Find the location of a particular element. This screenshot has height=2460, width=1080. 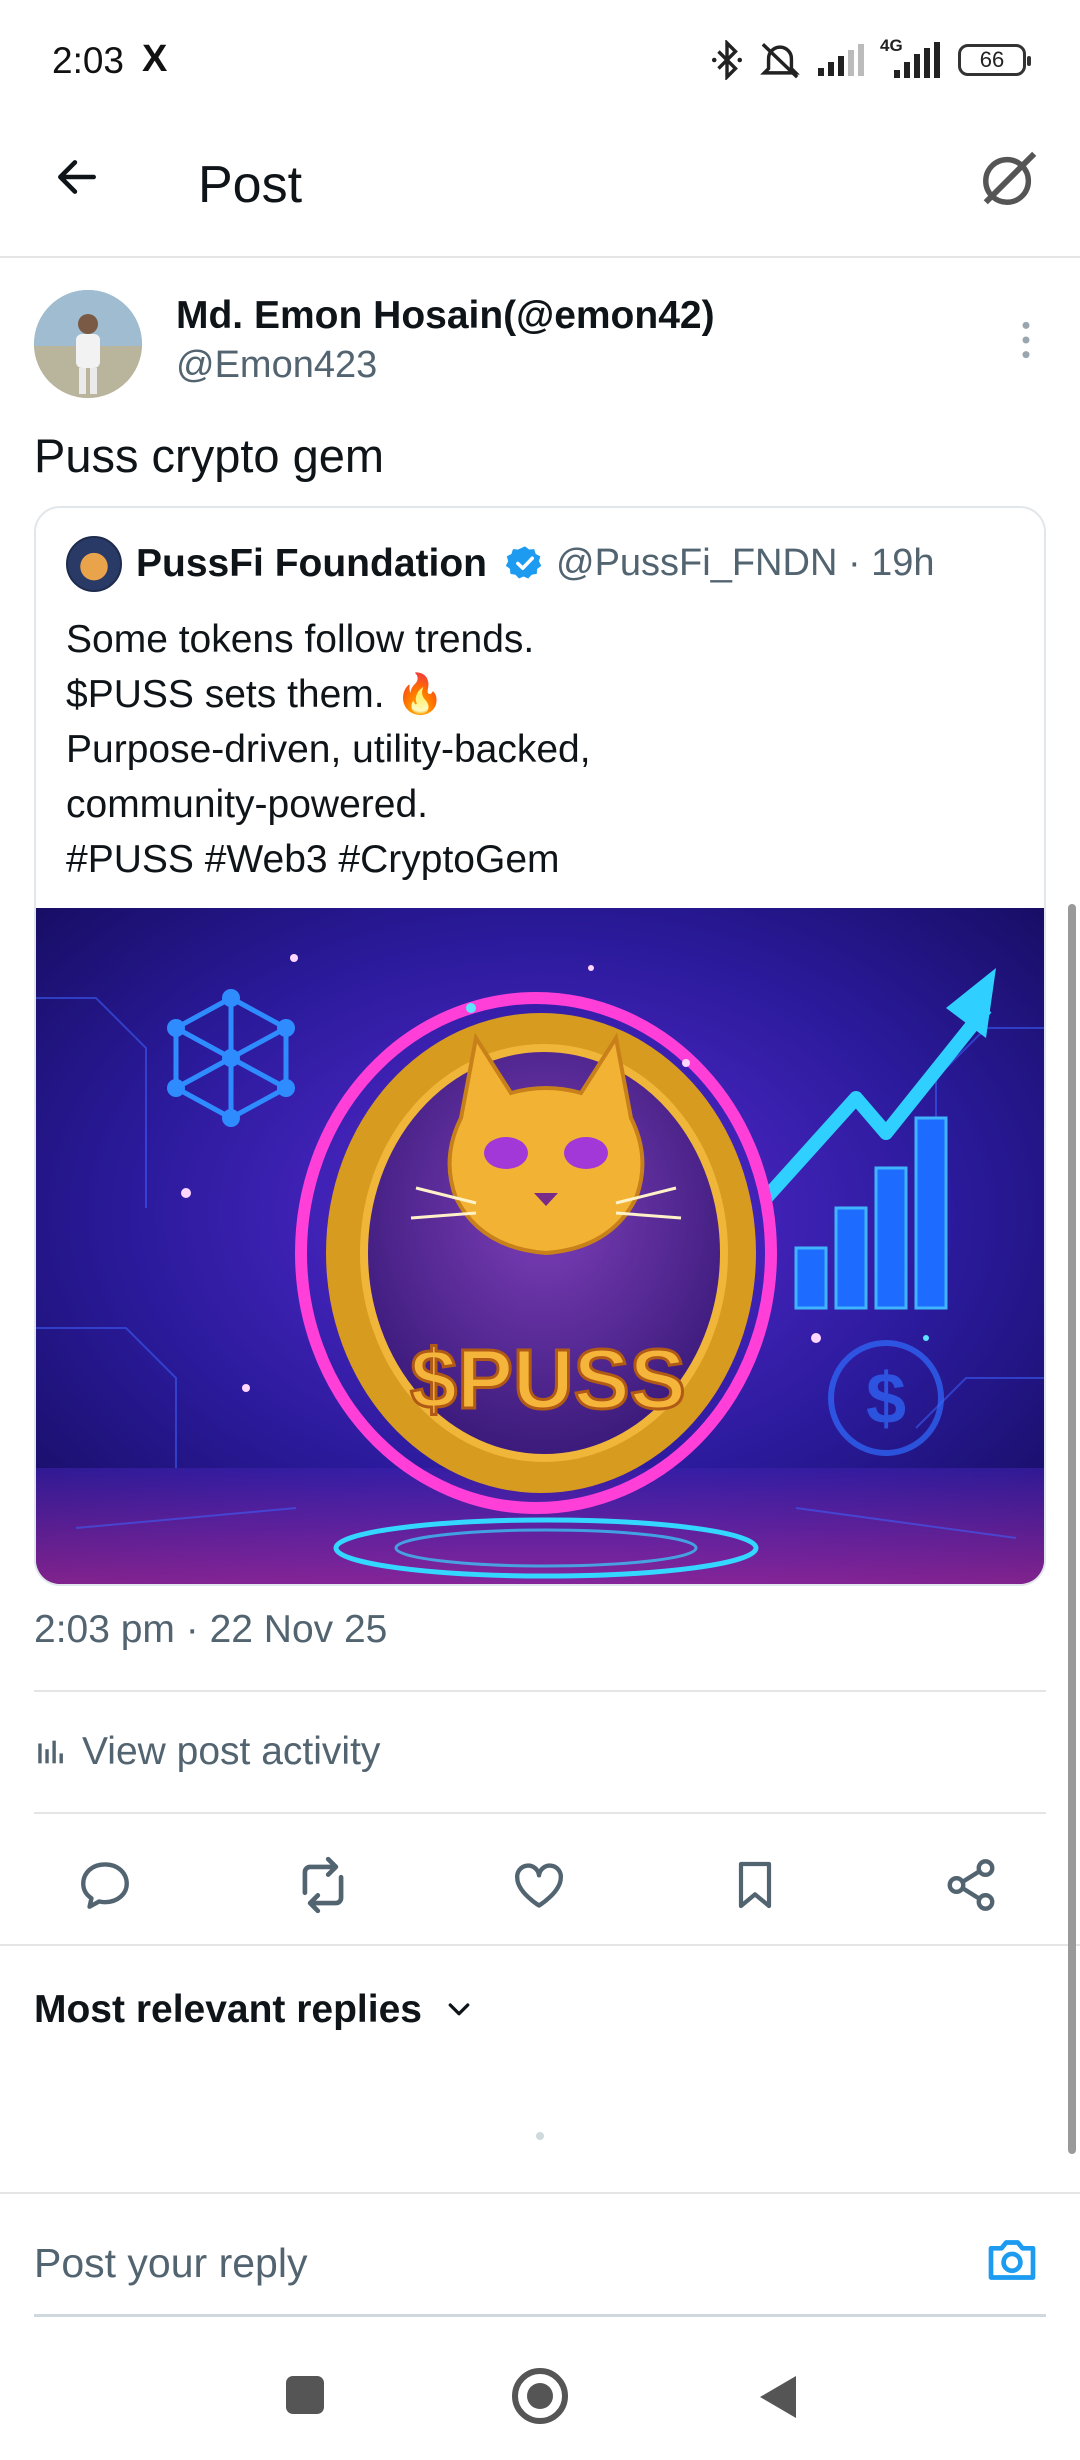

scrollbar is located at coordinates (1072, 1529).